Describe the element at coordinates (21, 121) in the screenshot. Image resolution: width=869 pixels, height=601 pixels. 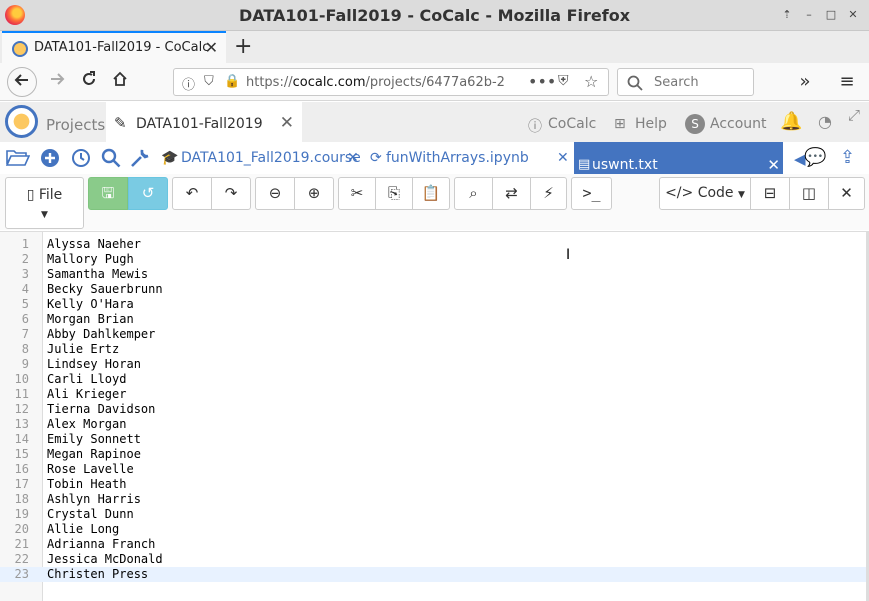
I see `cocalc-logo-icon` at that location.